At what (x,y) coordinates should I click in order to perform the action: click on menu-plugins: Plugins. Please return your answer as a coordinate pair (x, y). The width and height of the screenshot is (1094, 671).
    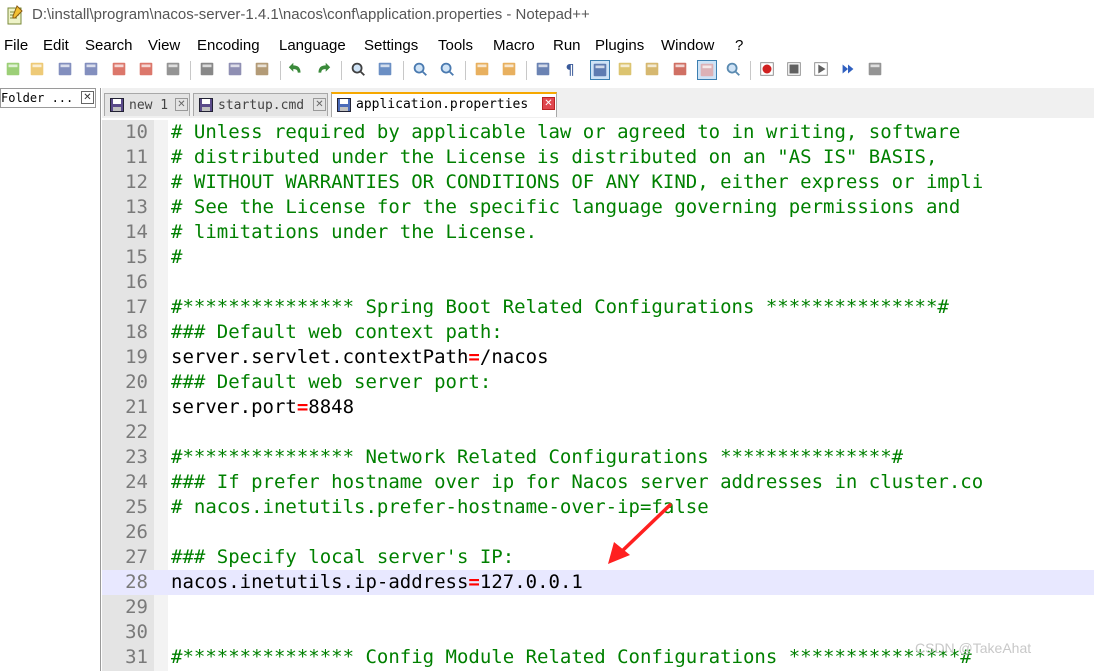
    Looking at the image, I should click on (619, 45).